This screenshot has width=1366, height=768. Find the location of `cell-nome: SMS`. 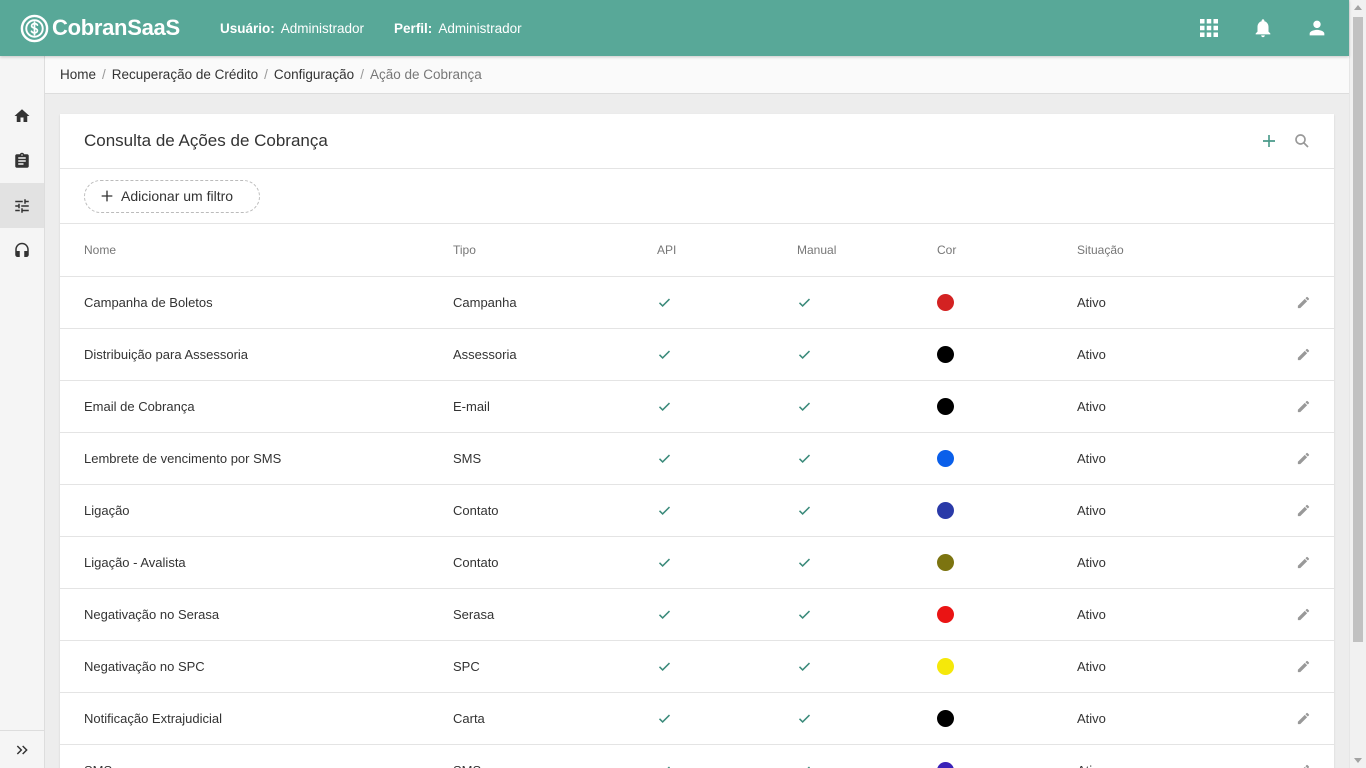

cell-nome: SMS is located at coordinates (98, 756).